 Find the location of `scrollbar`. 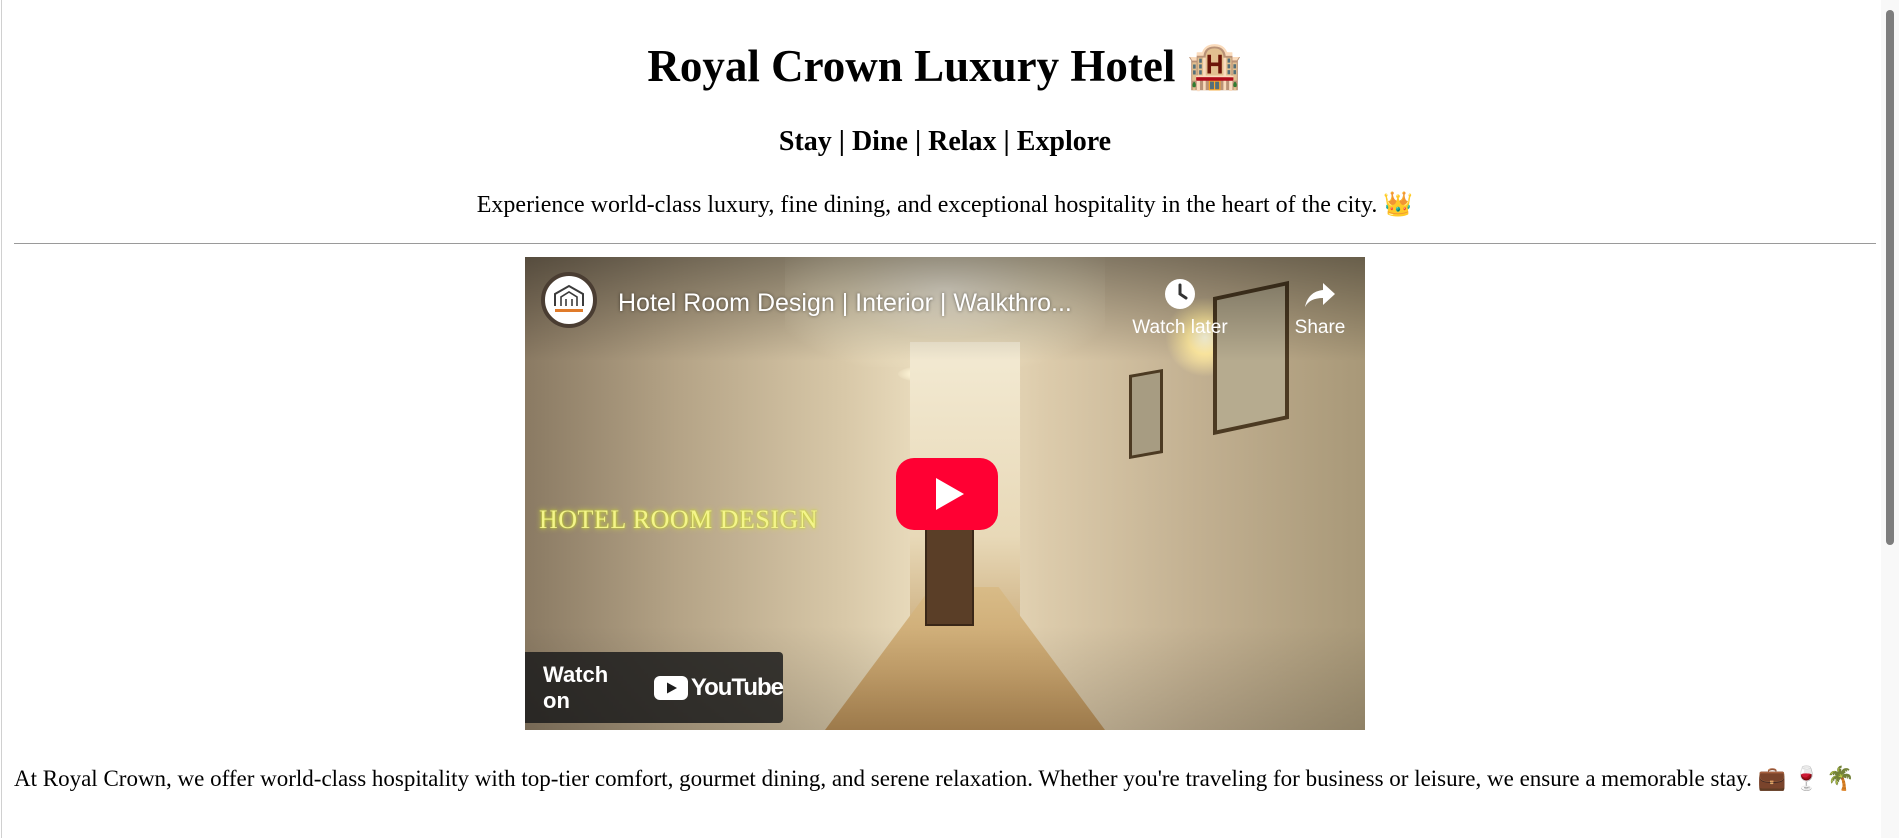

scrollbar is located at coordinates (1890, 419).